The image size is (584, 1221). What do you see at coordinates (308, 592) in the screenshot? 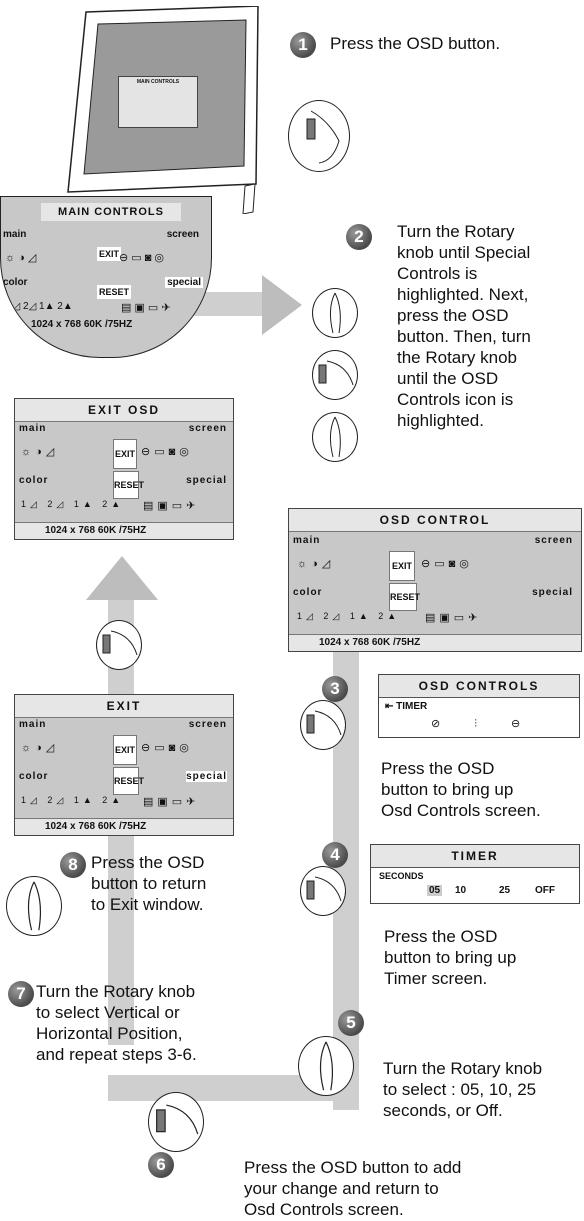
I see `osd-control-color: color` at bounding box center [308, 592].